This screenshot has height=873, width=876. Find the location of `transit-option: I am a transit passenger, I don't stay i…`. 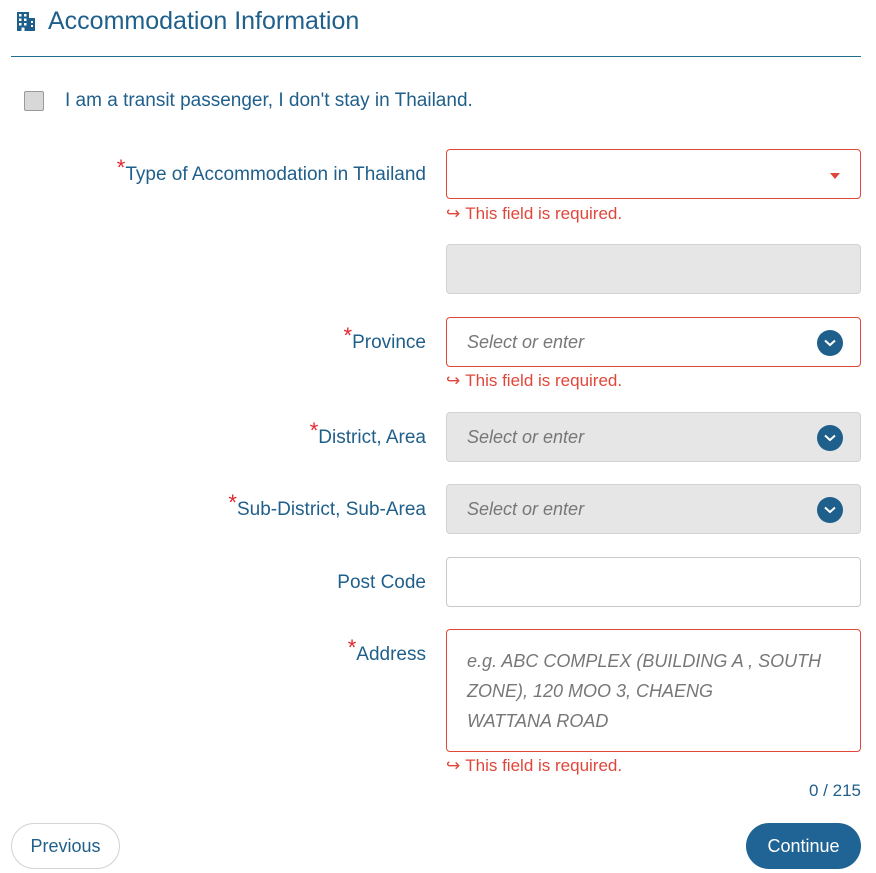

transit-option: I am a transit passenger, I don't stay i… is located at coordinates (248, 101).